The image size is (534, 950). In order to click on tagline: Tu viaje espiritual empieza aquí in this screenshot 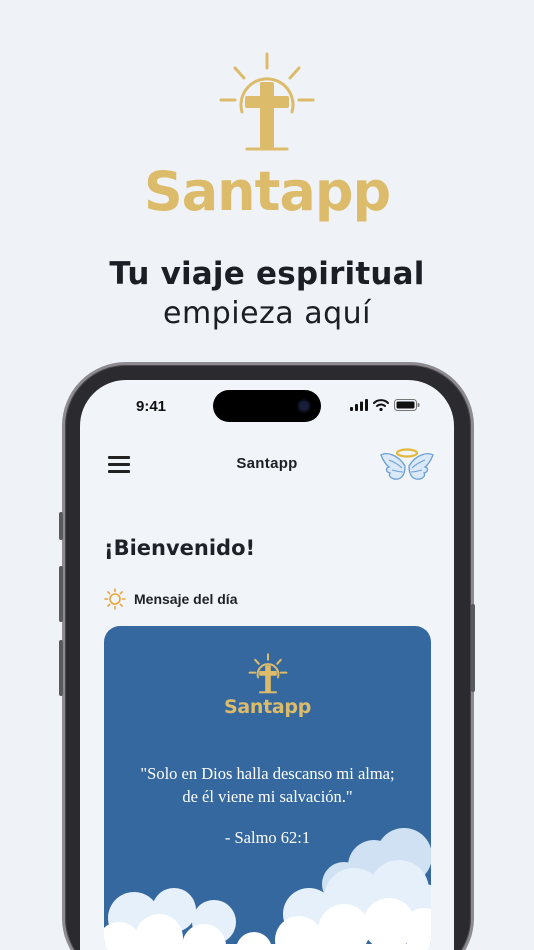, I will do `click(267, 293)`.